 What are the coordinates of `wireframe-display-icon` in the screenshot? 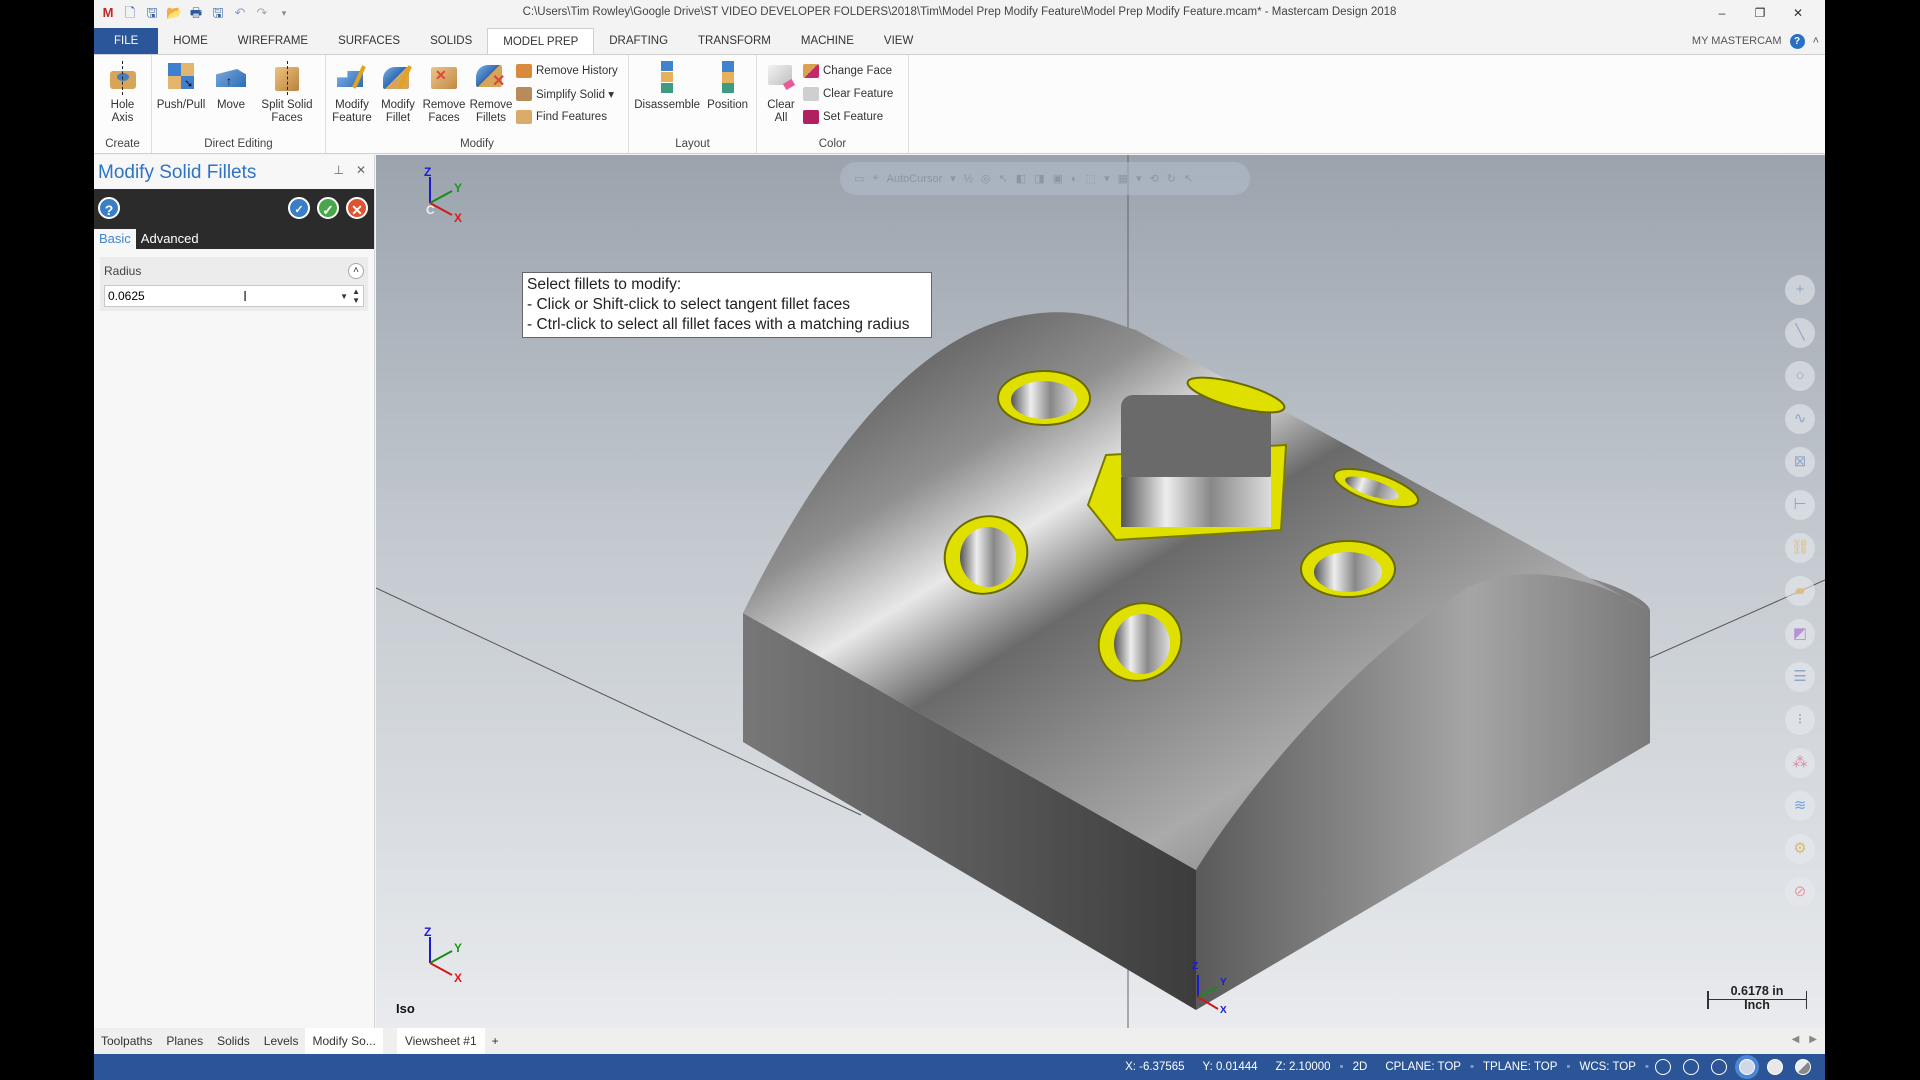 It's located at (1663, 1067).